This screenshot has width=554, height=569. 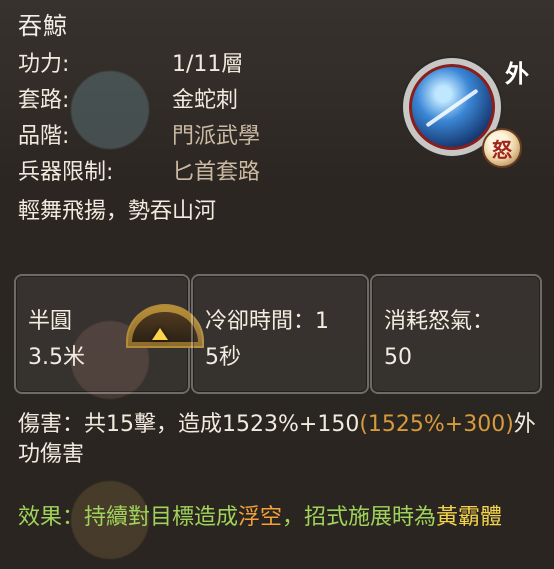 I want to click on power-value: 1/11層, so click(x=208, y=64).